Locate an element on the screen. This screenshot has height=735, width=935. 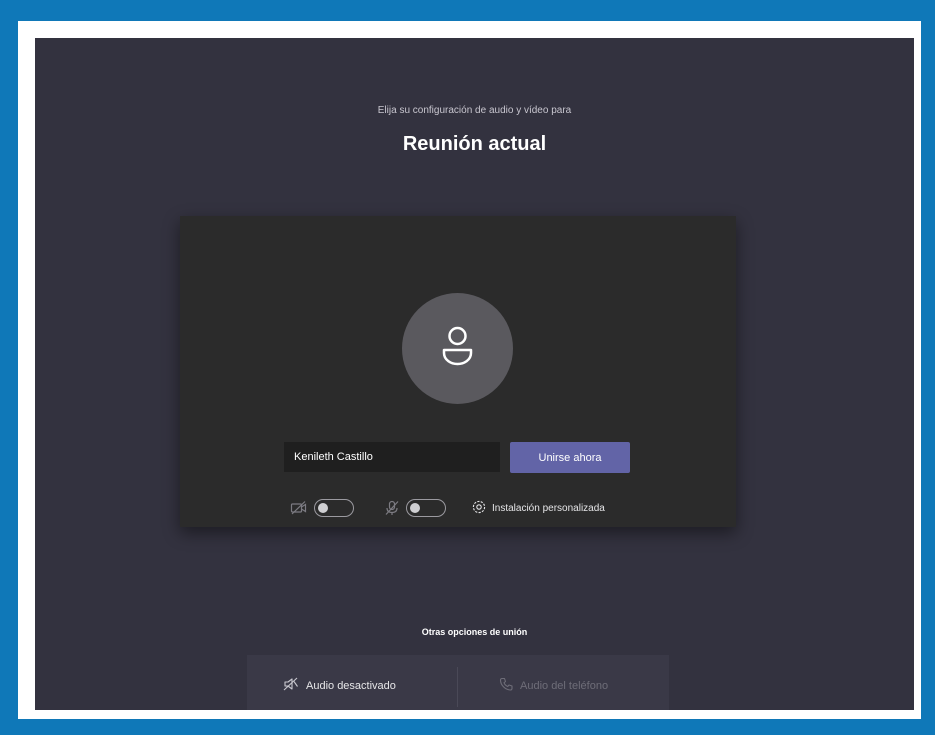
camera-toggle-knob is located at coordinates (323, 508).